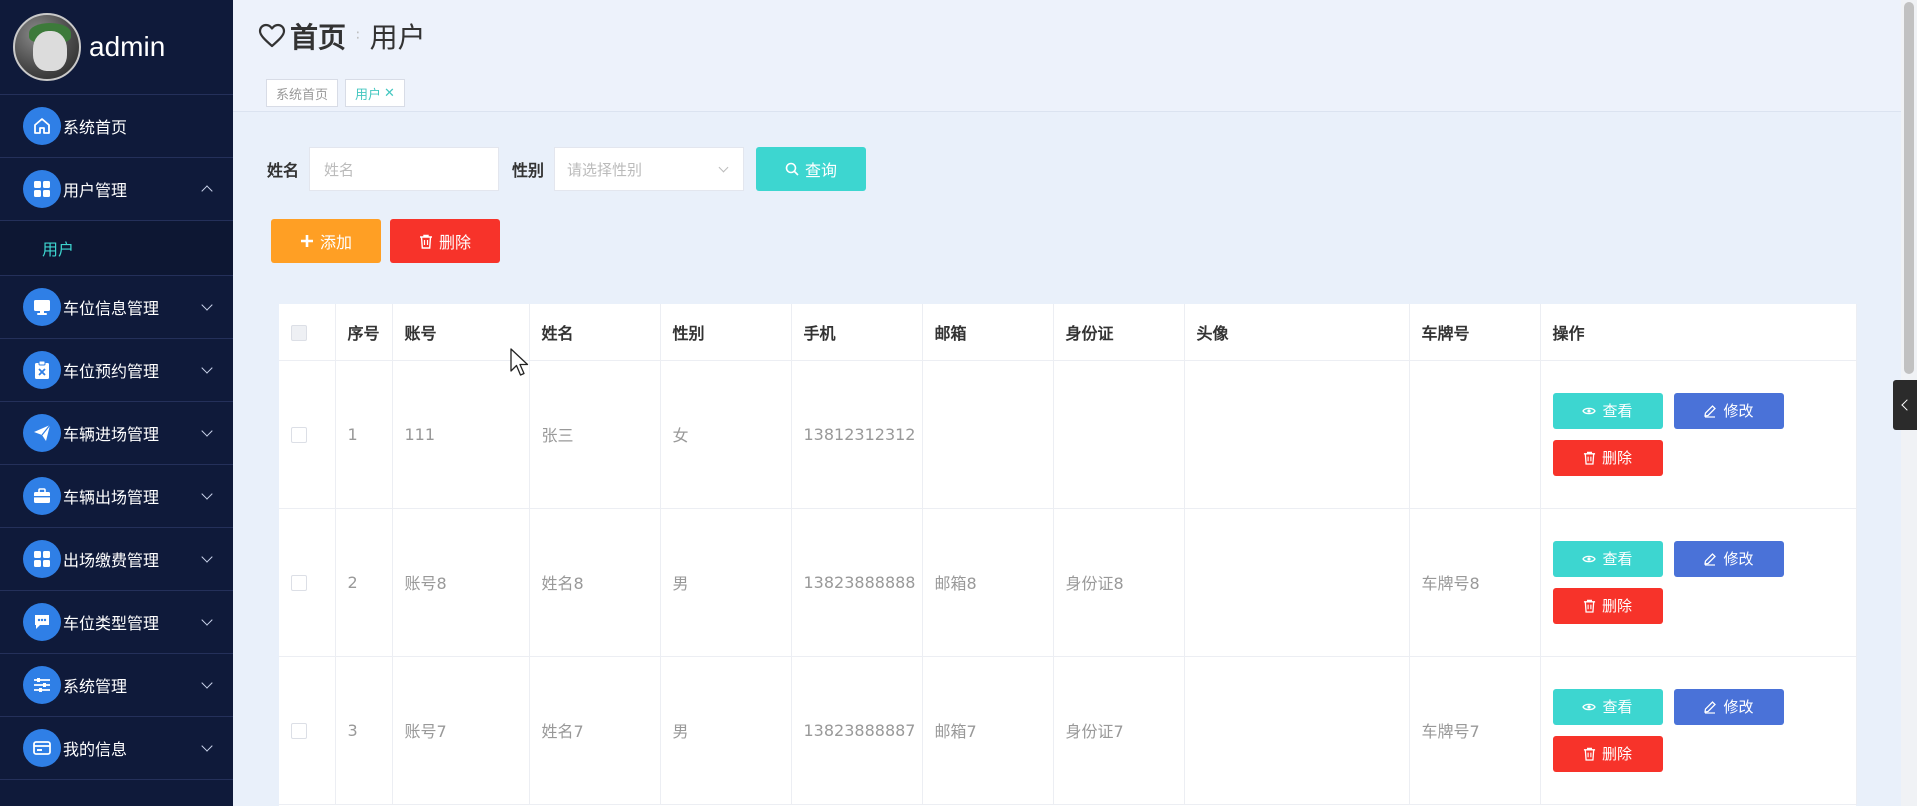 This screenshot has height=806, width=1917. Describe the element at coordinates (605, 169) in the screenshot. I see `gender-placeholder: 请选择性别` at that location.